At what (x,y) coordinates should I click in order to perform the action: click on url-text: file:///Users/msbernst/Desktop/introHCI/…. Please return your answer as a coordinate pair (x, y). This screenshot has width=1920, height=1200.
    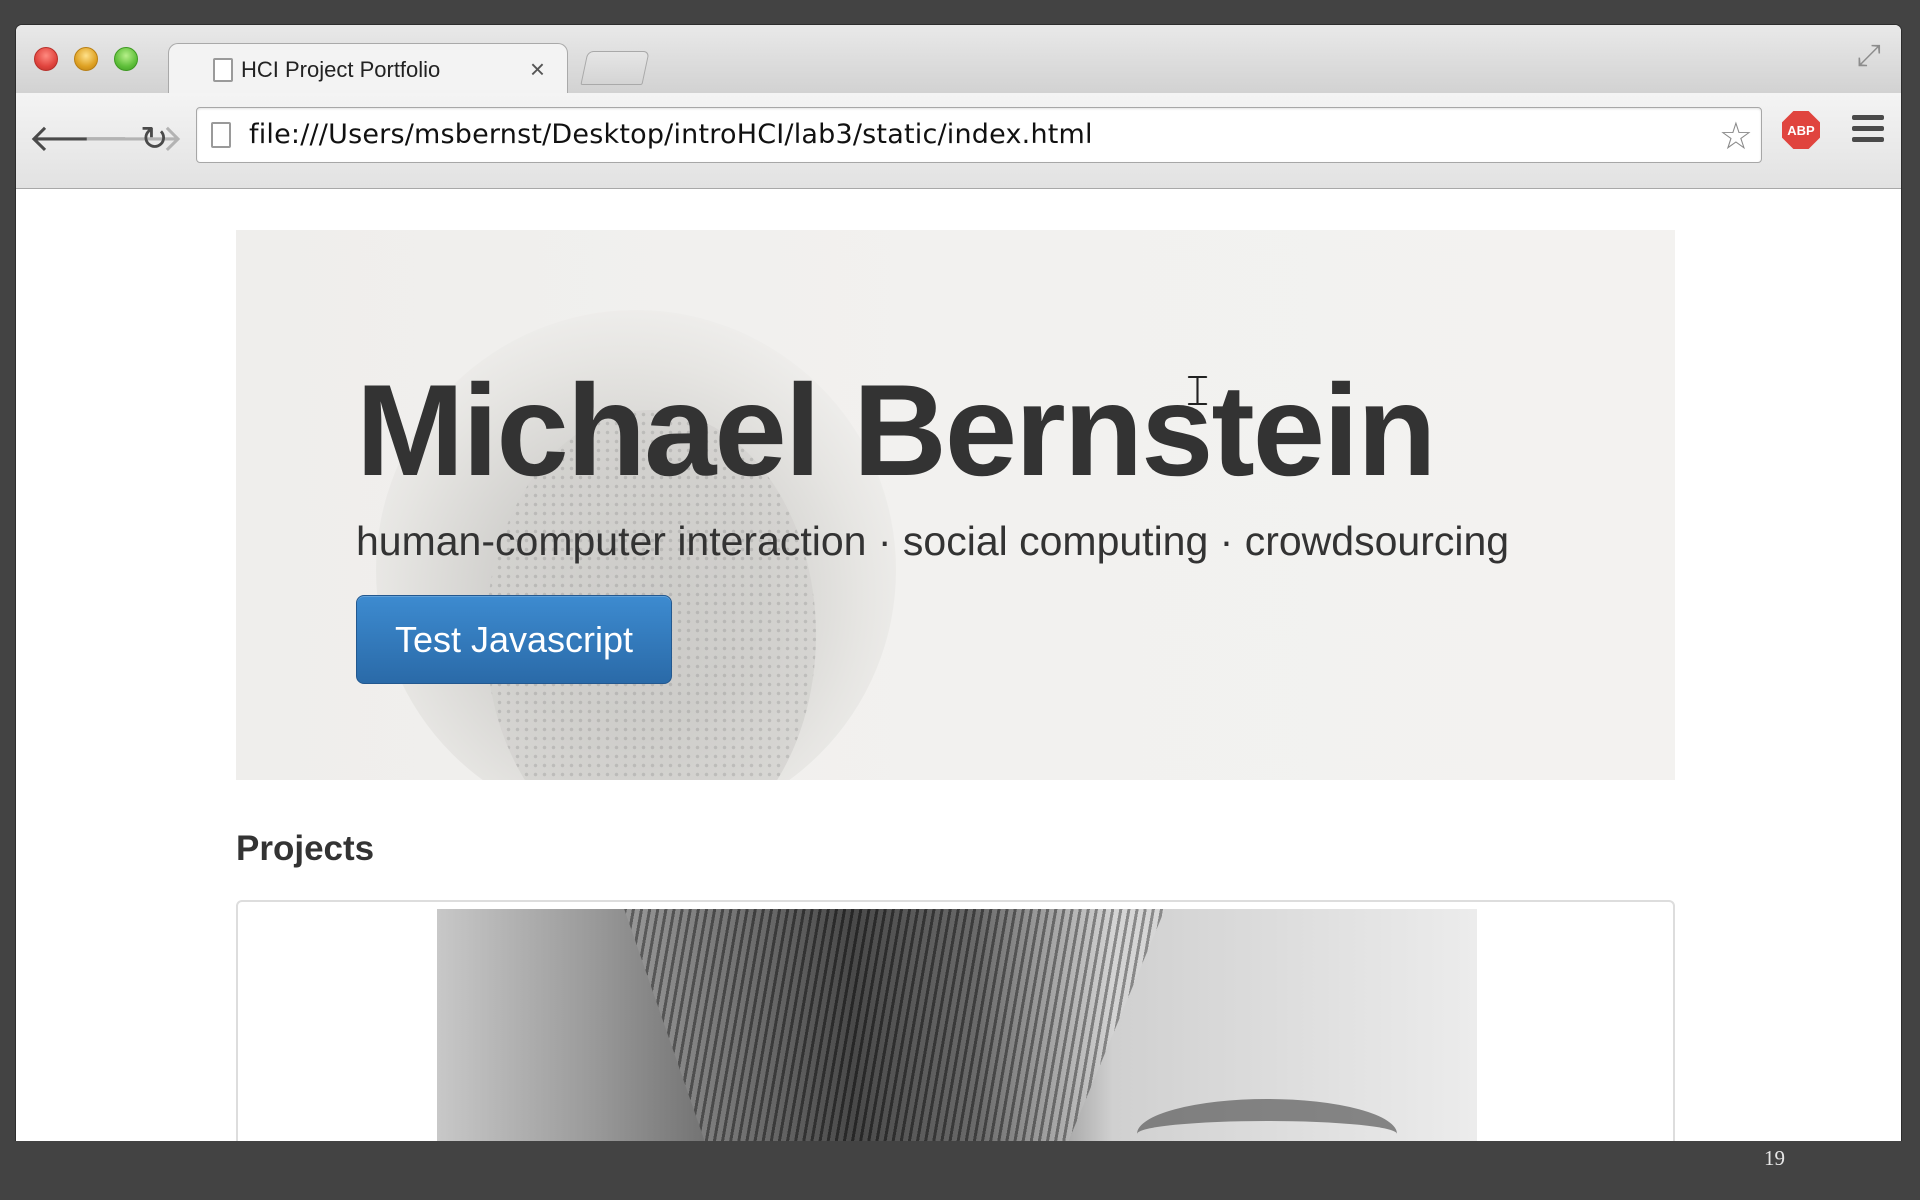
    Looking at the image, I should click on (671, 134).